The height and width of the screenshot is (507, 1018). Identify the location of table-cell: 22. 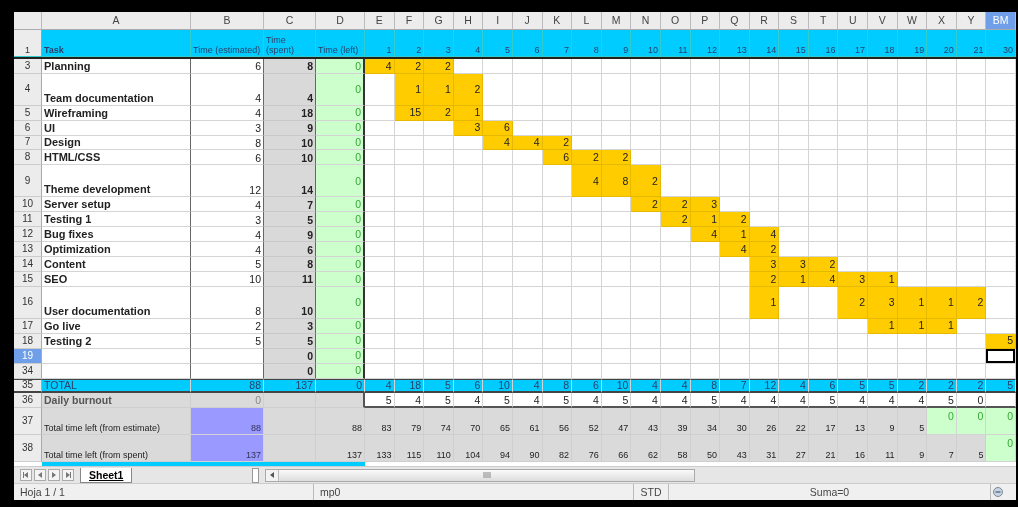
(794, 422).